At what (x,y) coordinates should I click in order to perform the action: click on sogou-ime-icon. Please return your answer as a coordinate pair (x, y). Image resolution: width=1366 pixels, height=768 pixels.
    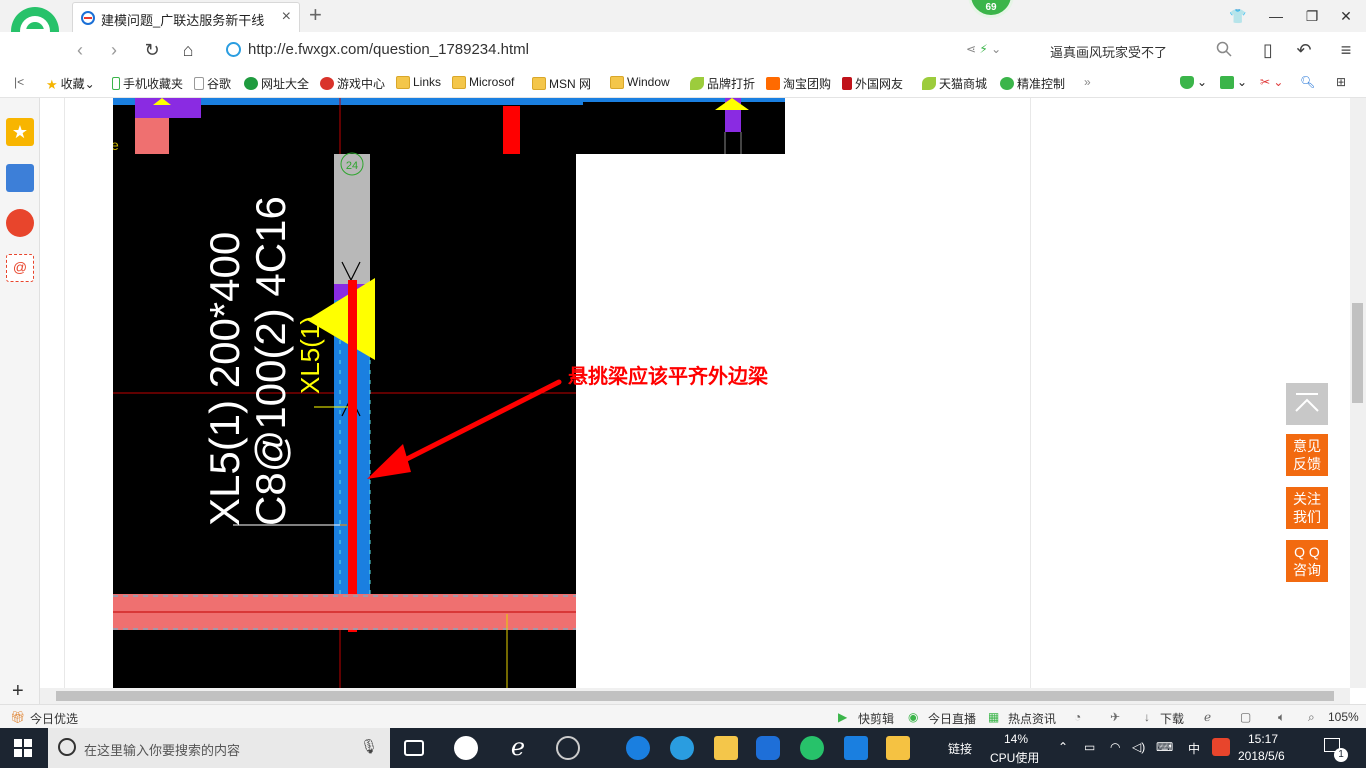
    Looking at the image, I should click on (1221, 747).